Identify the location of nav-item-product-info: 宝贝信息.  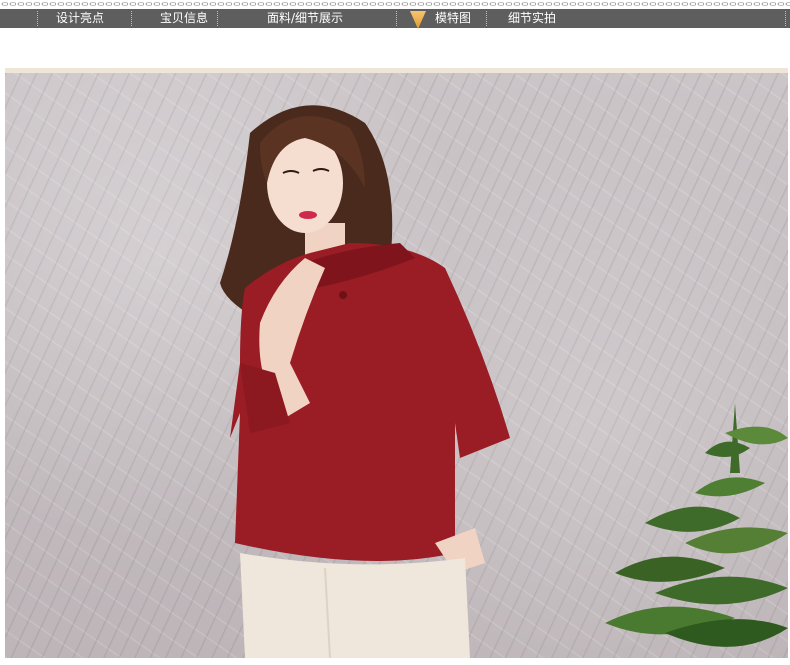
(184, 18).